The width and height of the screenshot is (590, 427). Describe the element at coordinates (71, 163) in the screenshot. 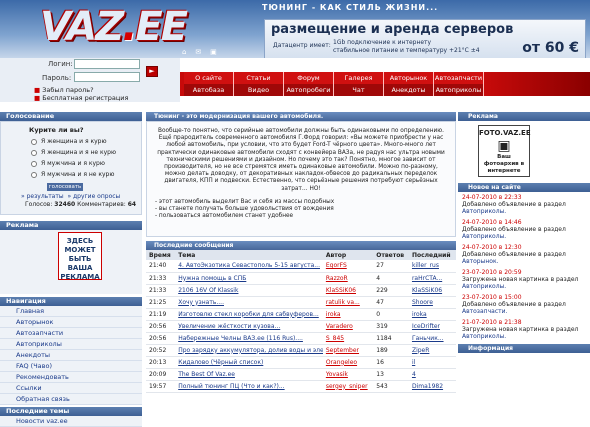

I see `poll-option: Я мужчина и я курю` at that location.